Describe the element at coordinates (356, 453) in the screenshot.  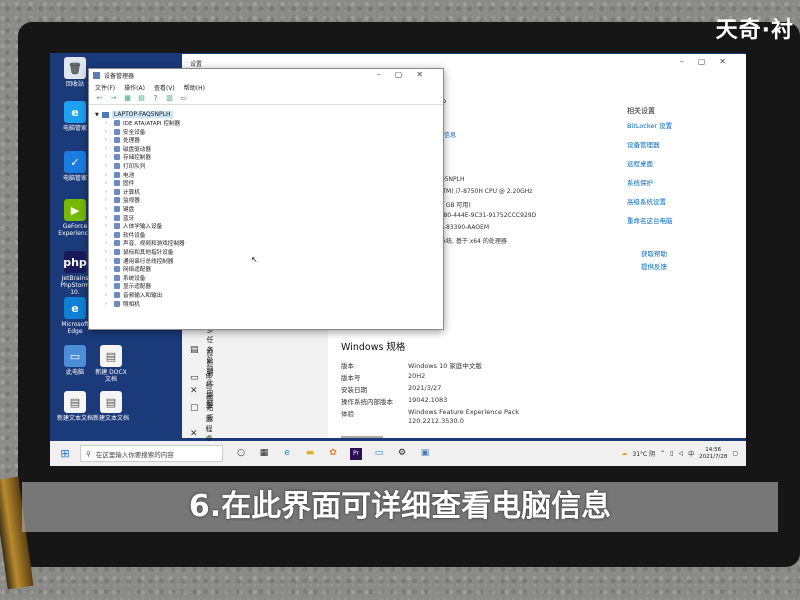
I see `premiere-icon: Pr` at that location.